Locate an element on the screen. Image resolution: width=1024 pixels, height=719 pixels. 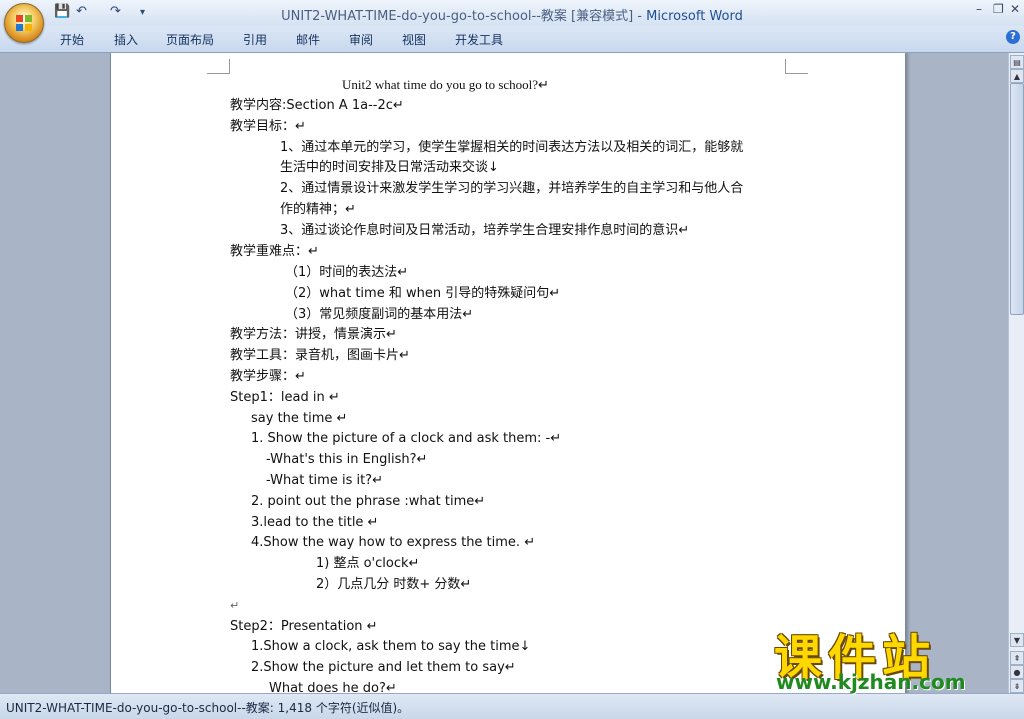
tab-insert: 插入 is located at coordinates (126, 39).